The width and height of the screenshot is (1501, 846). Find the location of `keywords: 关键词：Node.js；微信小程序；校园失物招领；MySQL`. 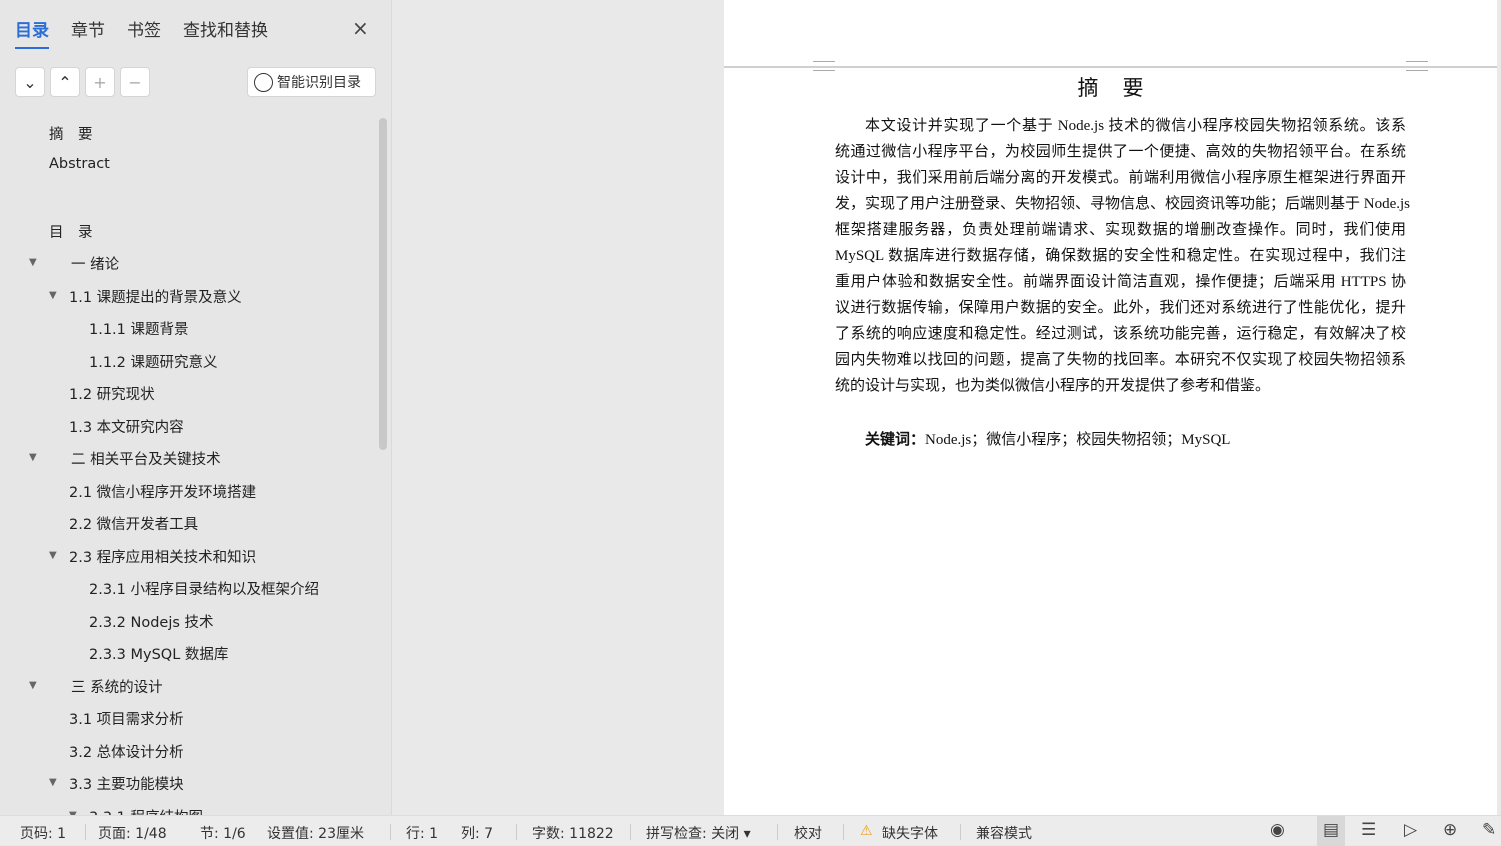

keywords: 关键词：Node.js；微信小程序；校园失物招领；MySQL is located at coordinates (1047, 438).